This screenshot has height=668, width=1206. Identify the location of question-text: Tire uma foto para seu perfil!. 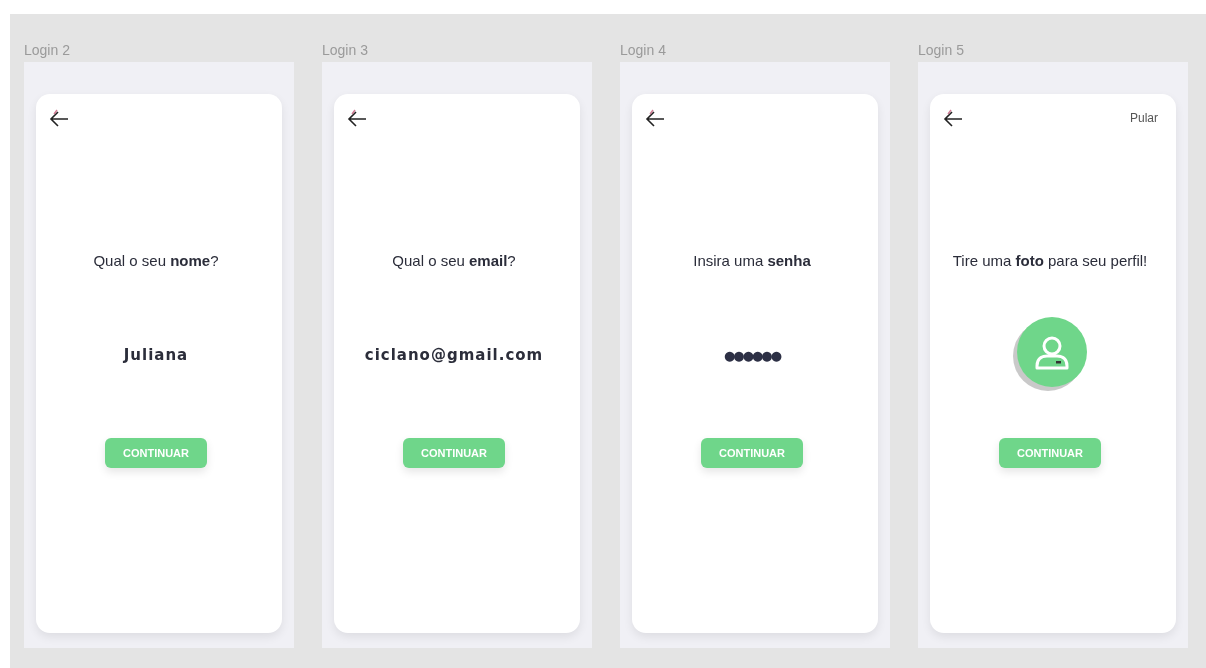
(1050, 261).